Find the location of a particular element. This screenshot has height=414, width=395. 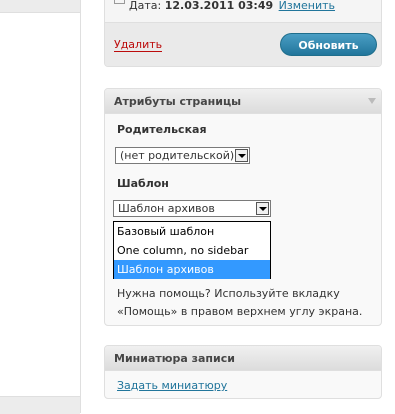

template-option: Базовый шаблон is located at coordinates (192, 231).